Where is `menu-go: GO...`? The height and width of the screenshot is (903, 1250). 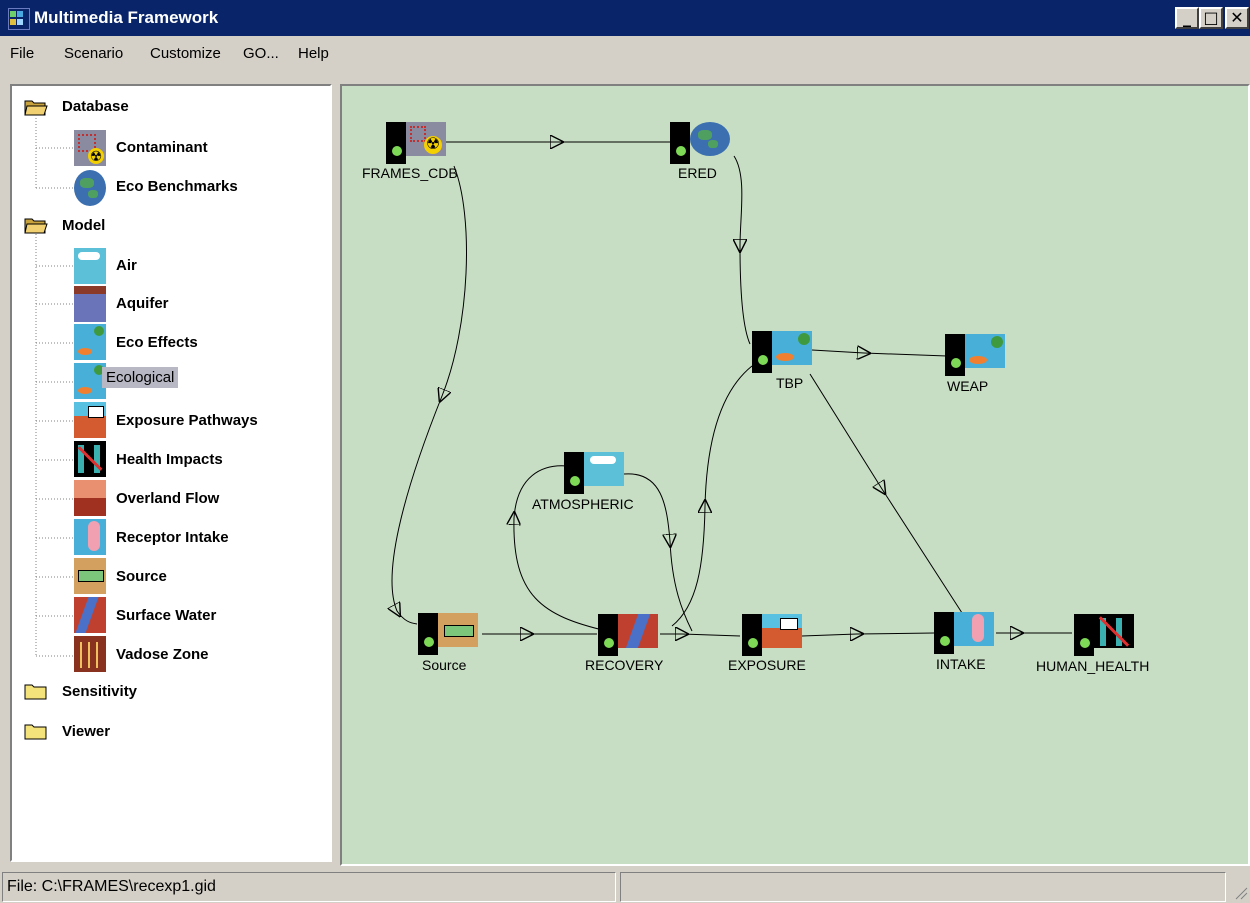
menu-go: GO... is located at coordinates (261, 53).